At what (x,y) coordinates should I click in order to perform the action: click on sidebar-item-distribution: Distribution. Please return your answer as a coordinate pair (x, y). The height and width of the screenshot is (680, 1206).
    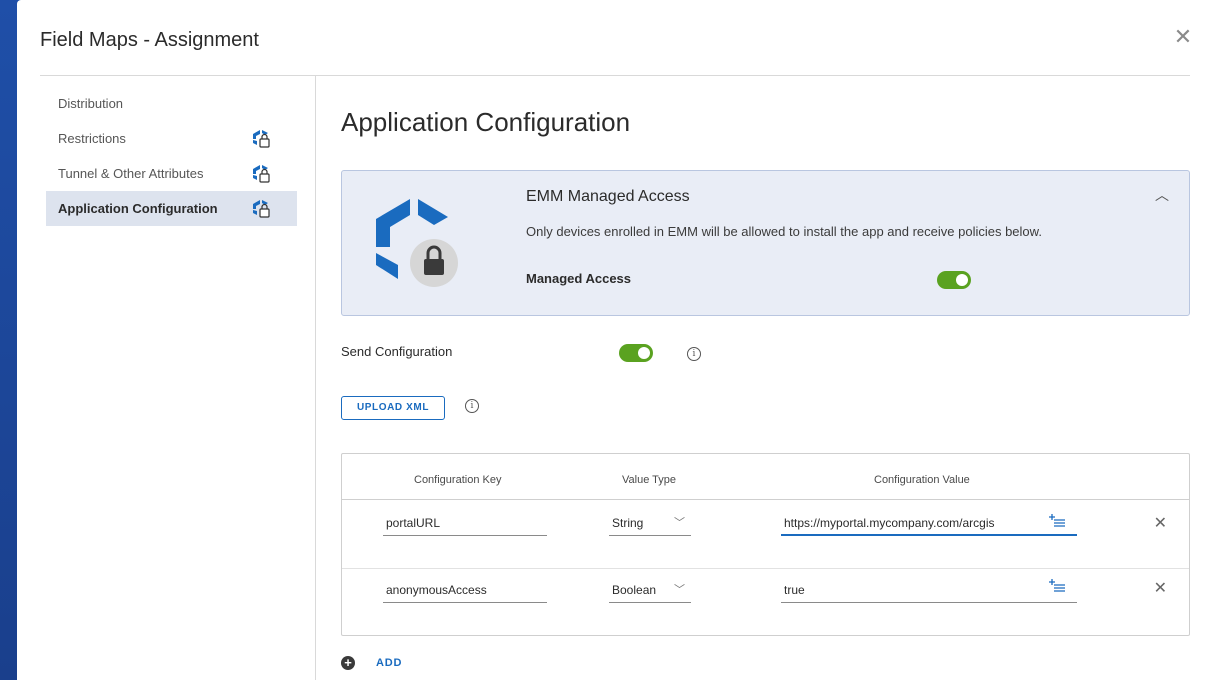
    Looking at the image, I should click on (171, 103).